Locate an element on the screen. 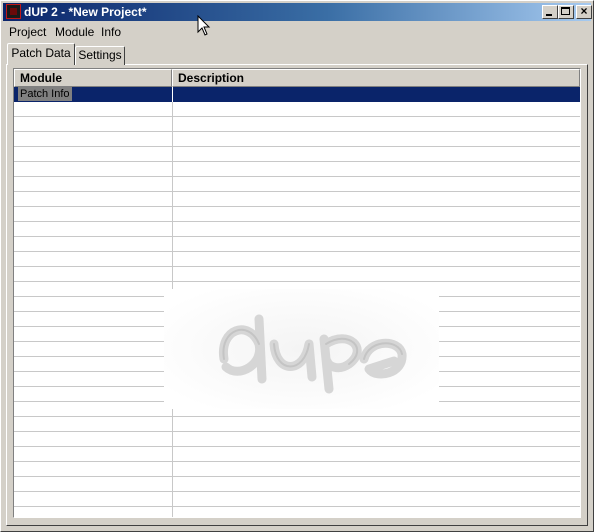  minimize-icon is located at coordinates (549, 15).